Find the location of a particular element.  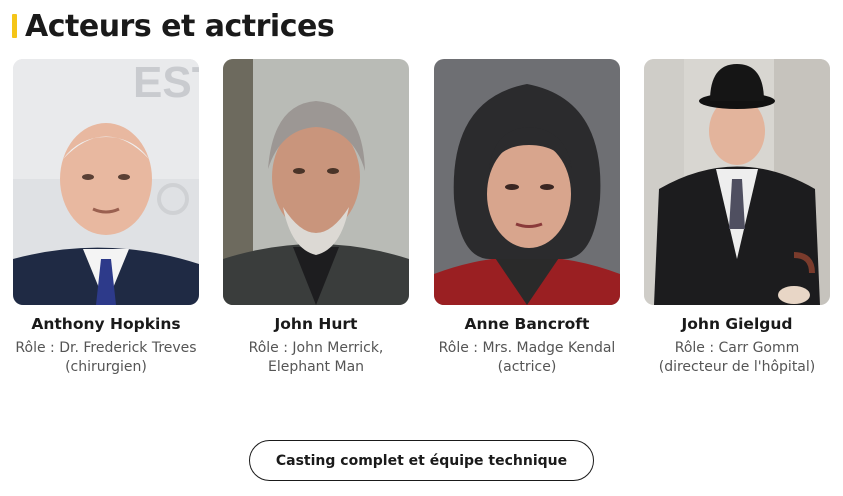

actor-role: Rôle : Dr. Frederick Treves (chirurgien) is located at coordinates (106, 357).